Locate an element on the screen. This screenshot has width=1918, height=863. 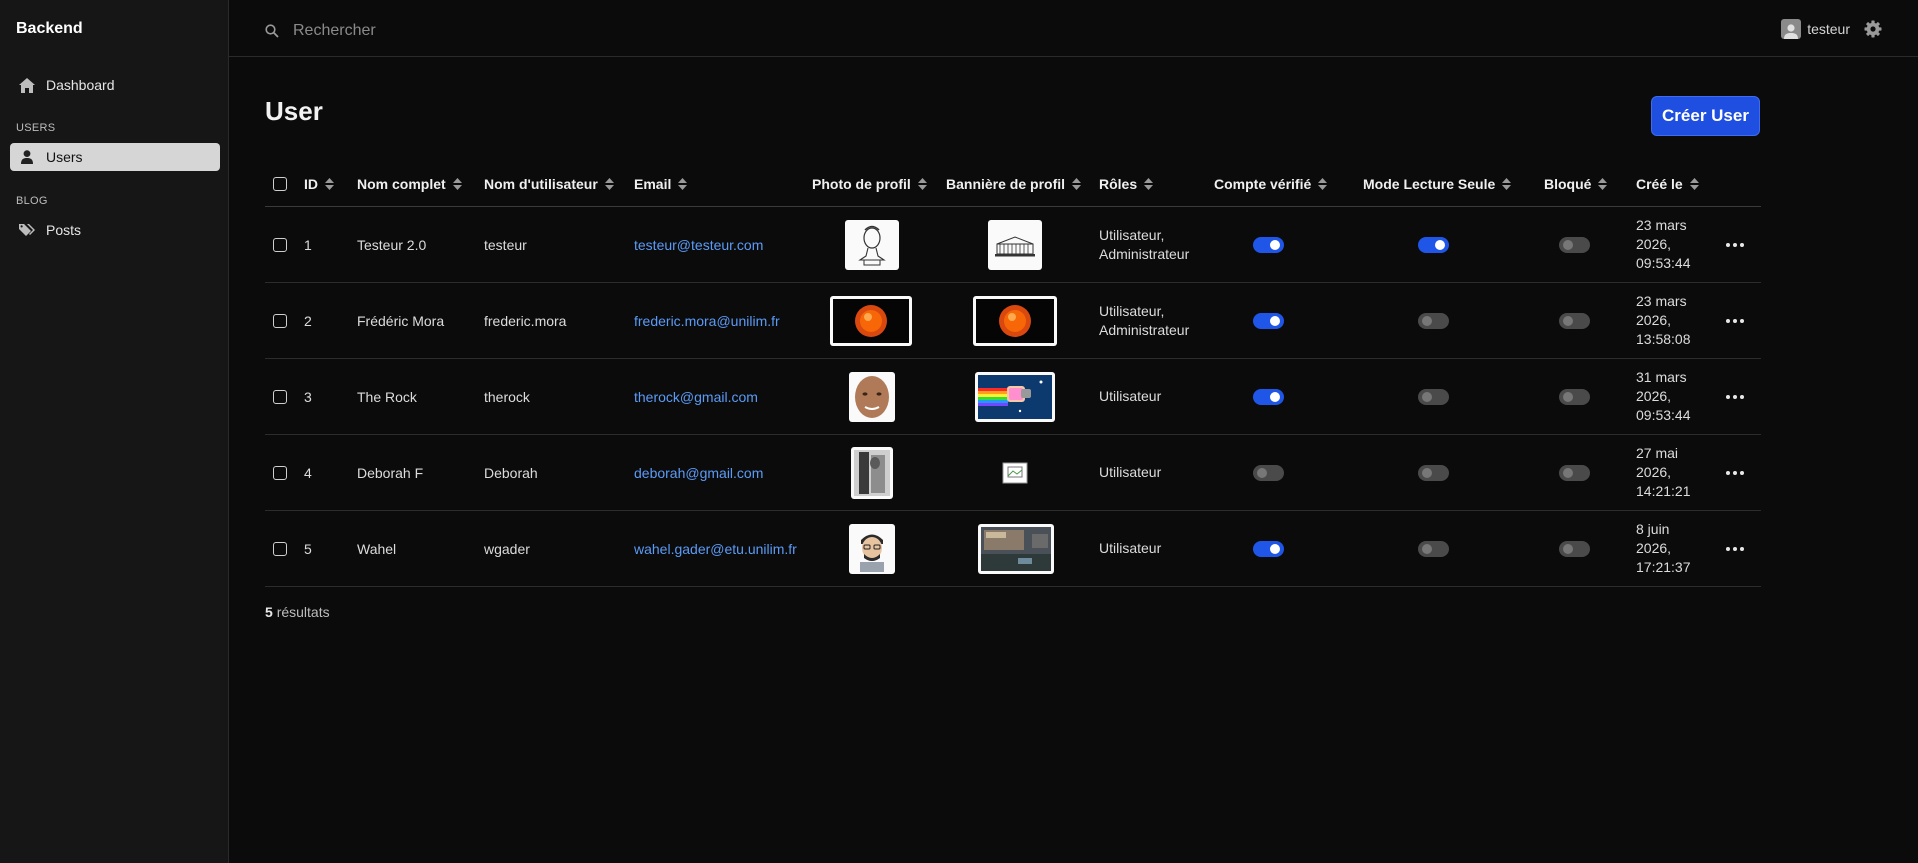
email-link: deborah@gmail.com is located at coordinates (698, 473).